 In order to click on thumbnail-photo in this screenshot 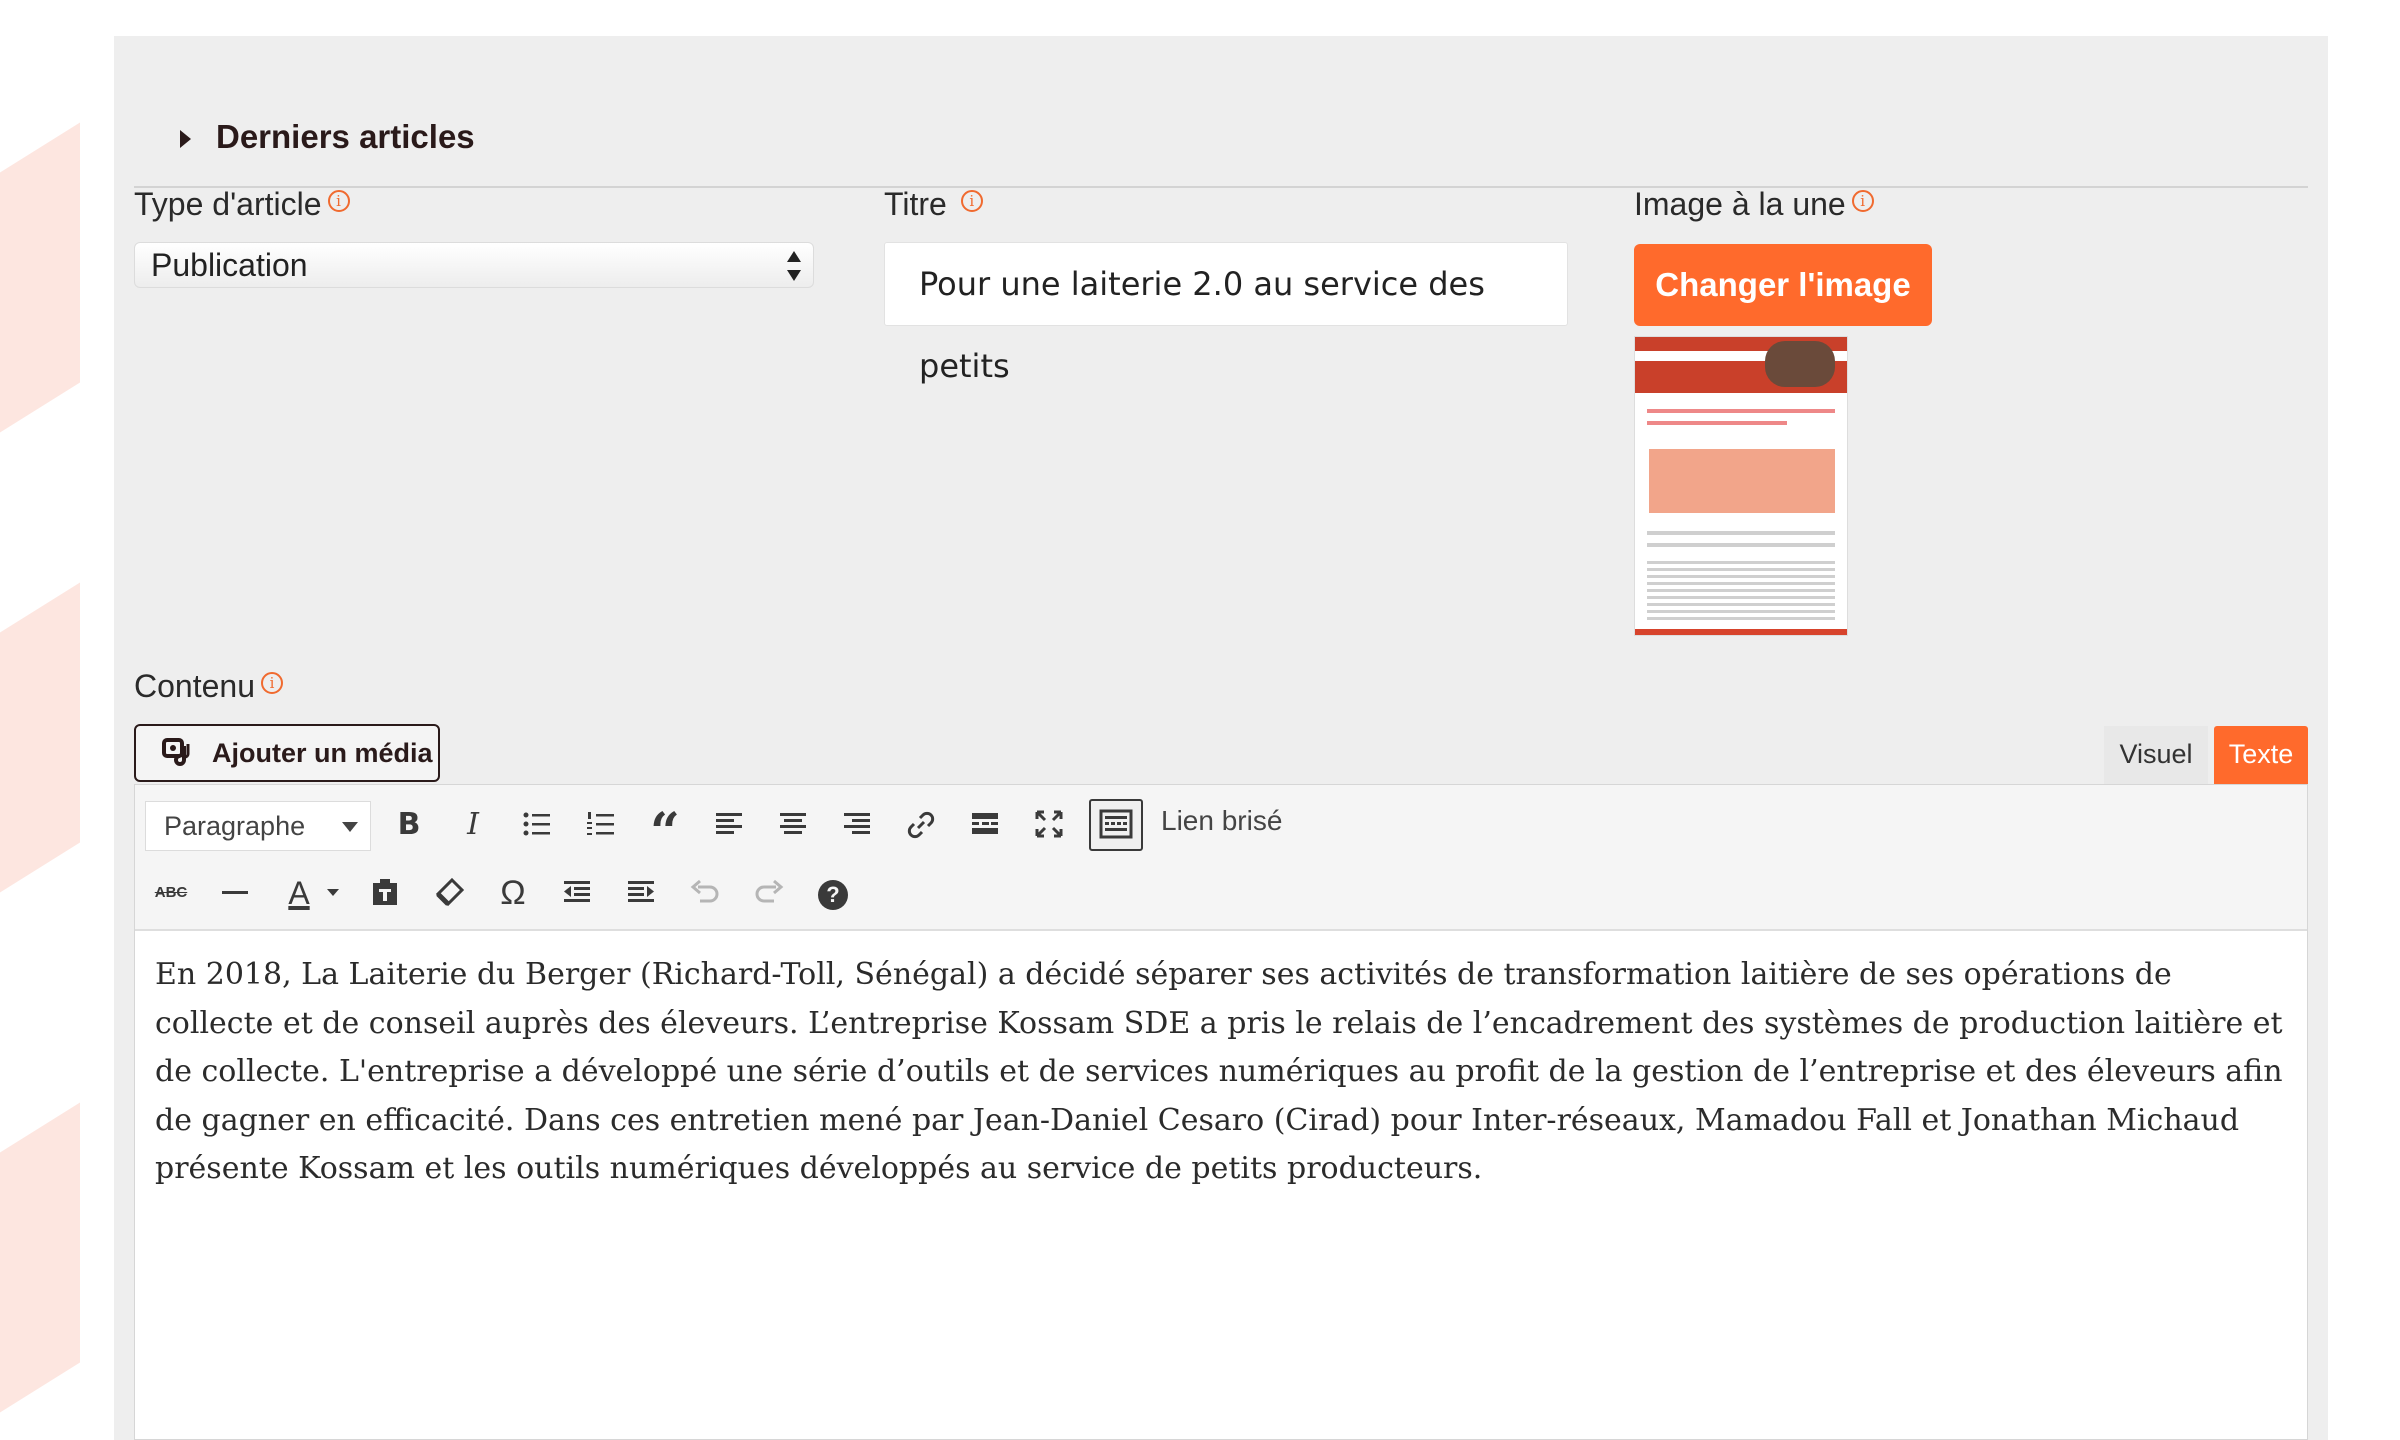, I will do `click(1800, 364)`.